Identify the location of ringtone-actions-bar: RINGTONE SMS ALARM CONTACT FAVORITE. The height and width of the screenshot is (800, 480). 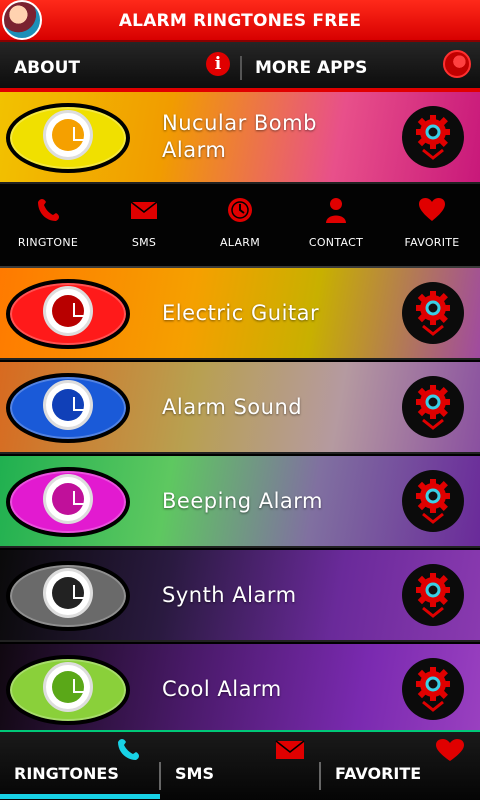
(240, 226).